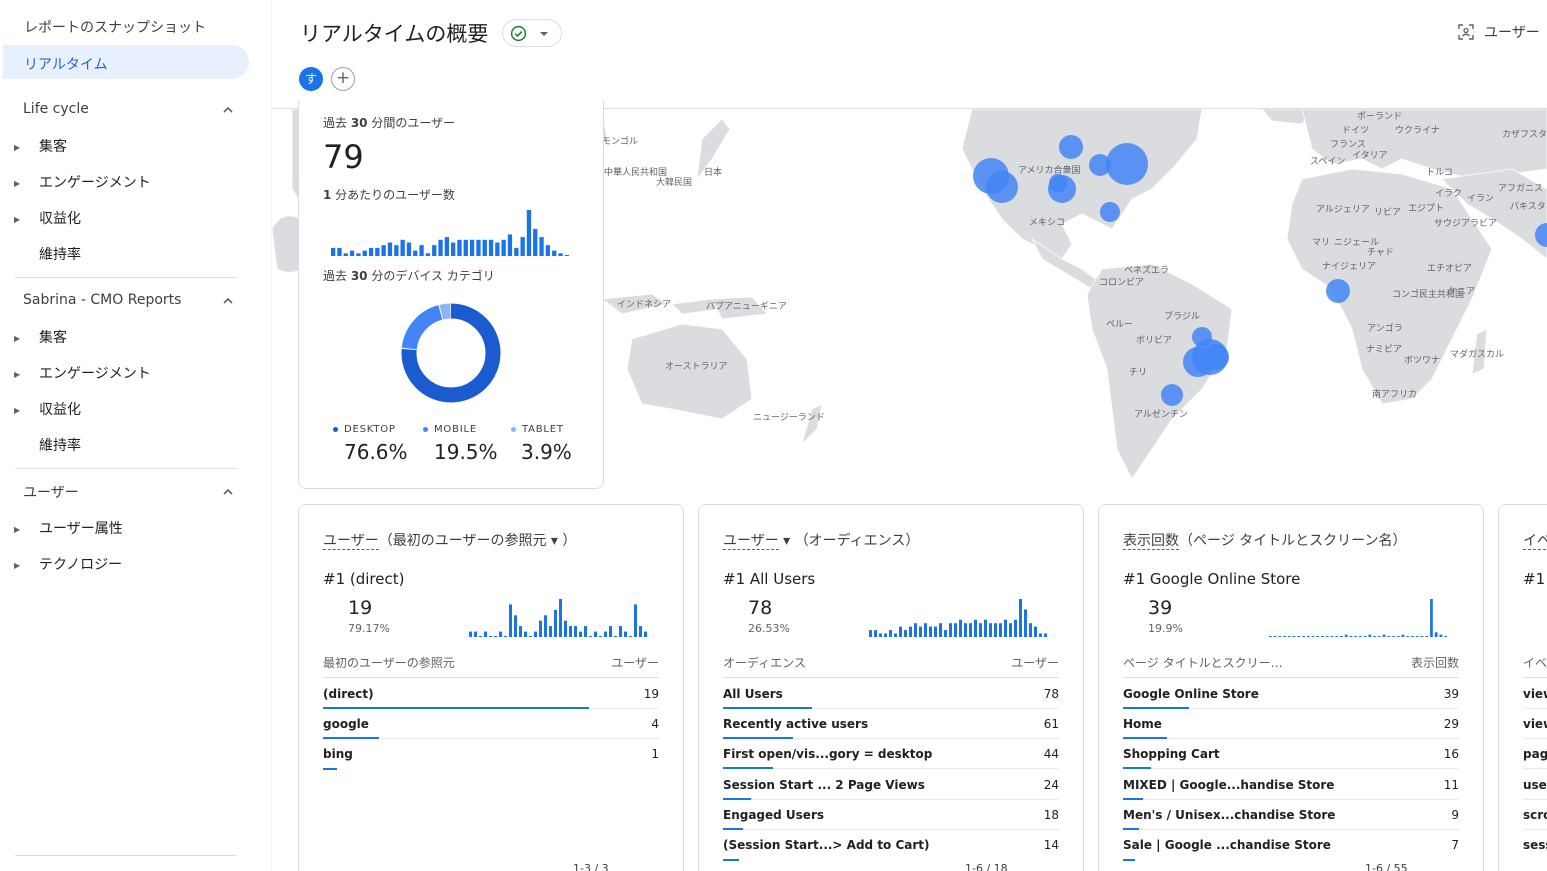 This screenshot has height=871, width=1547. Describe the element at coordinates (1535, 754) in the screenshot. I see `table-row: page` at that location.